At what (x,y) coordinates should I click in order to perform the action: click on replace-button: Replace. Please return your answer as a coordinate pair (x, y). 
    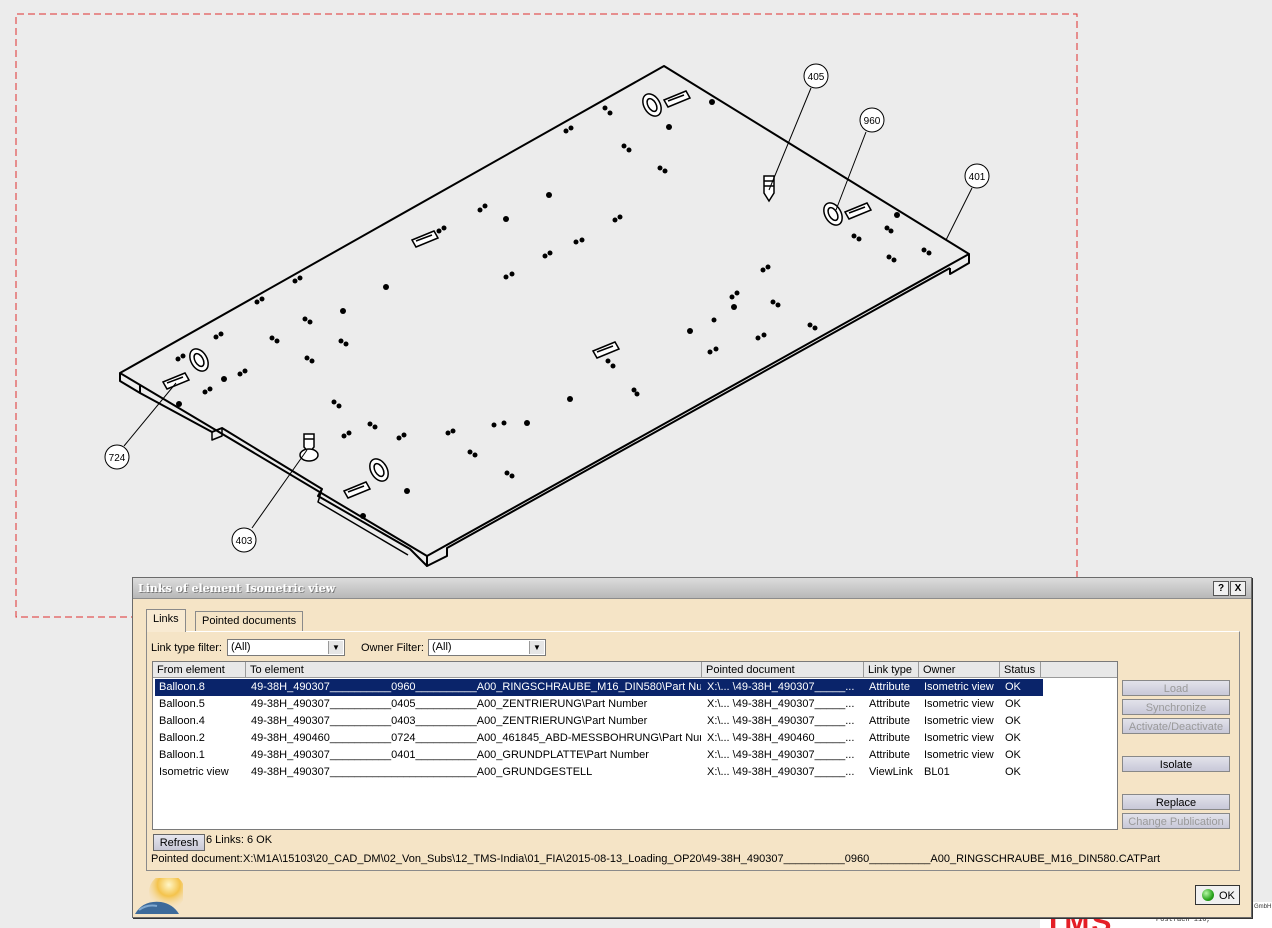
    Looking at the image, I should click on (1176, 802).